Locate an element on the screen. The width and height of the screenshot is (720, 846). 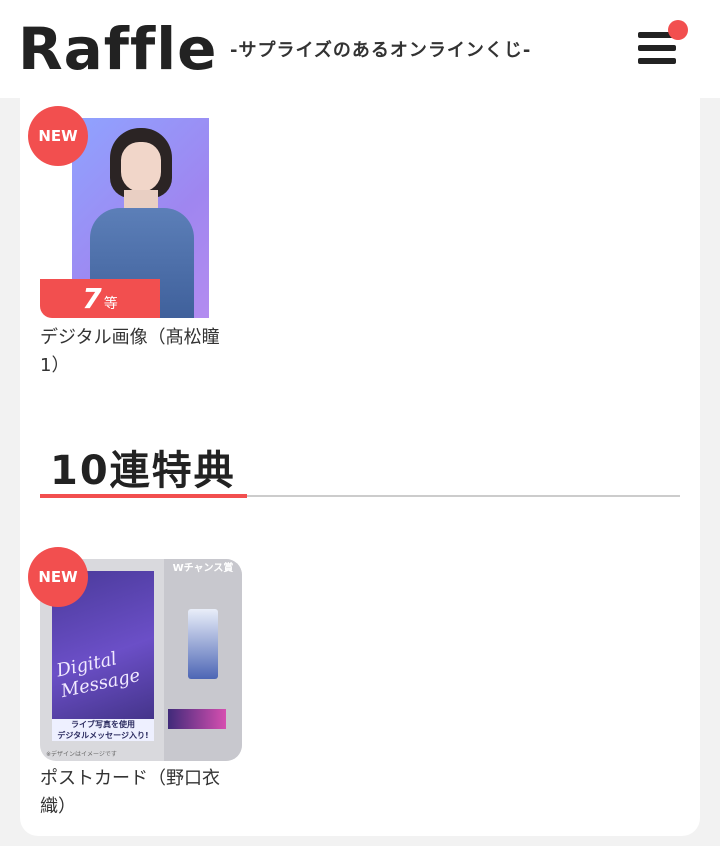
rank-number: 7 is located at coordinates (92, 298).